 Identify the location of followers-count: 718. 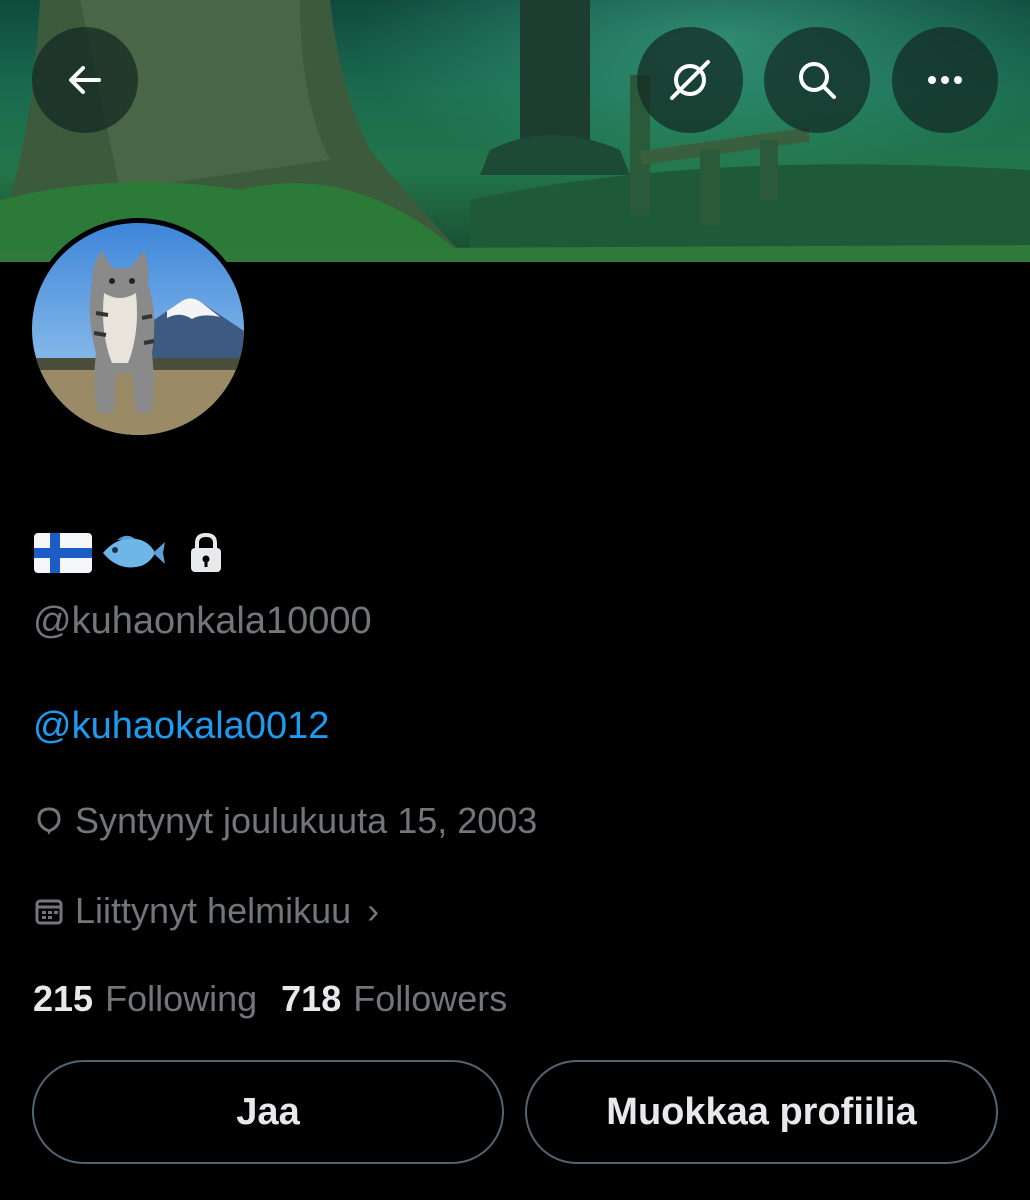
(311, 998).